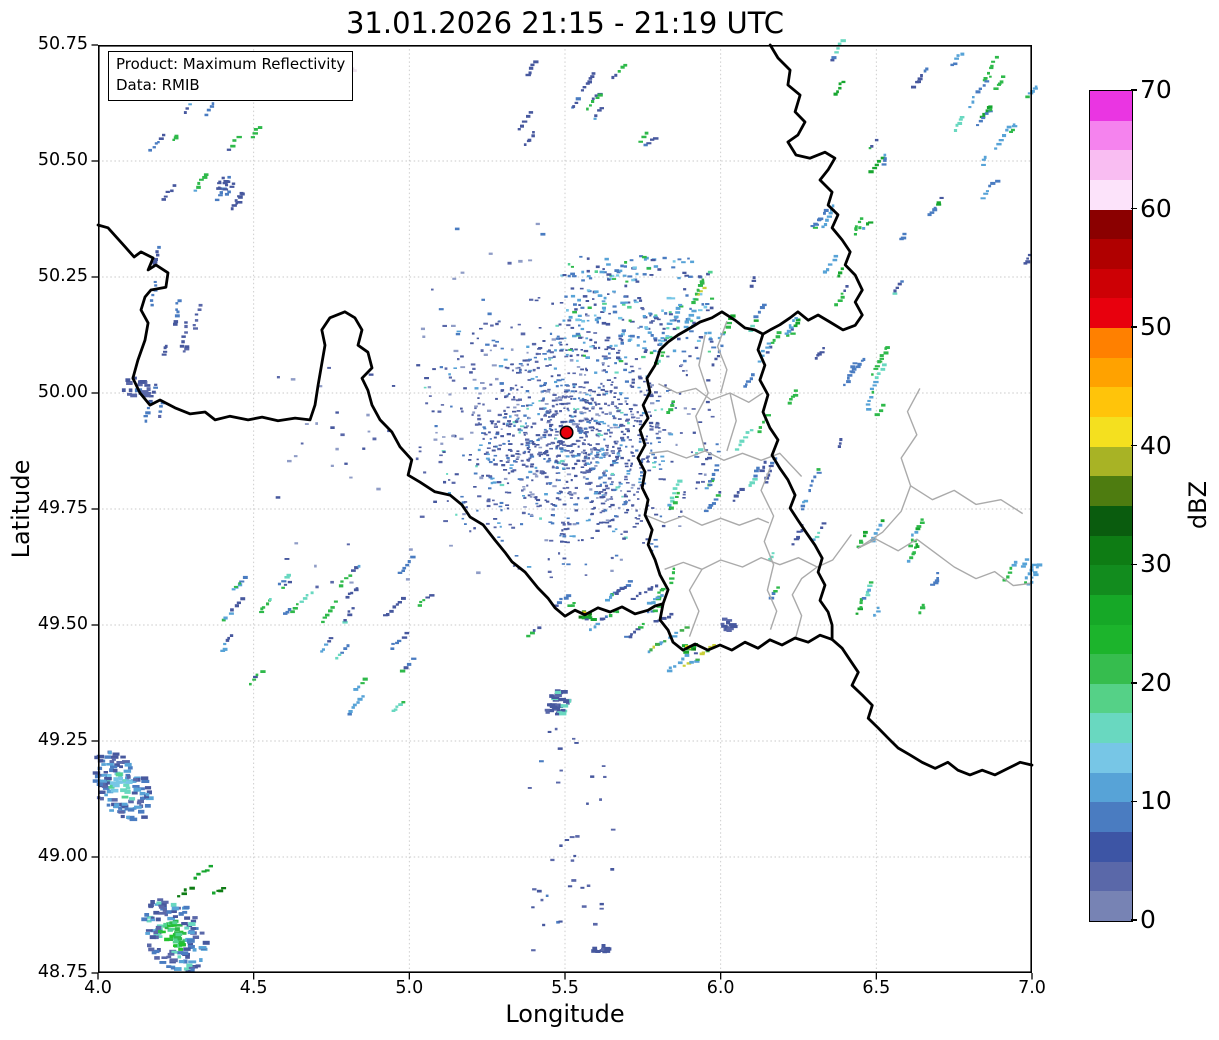  Describe the element at coordinates (1156, 89) in the screenshot. I see `colorbar-tick-label: 70` at that location.